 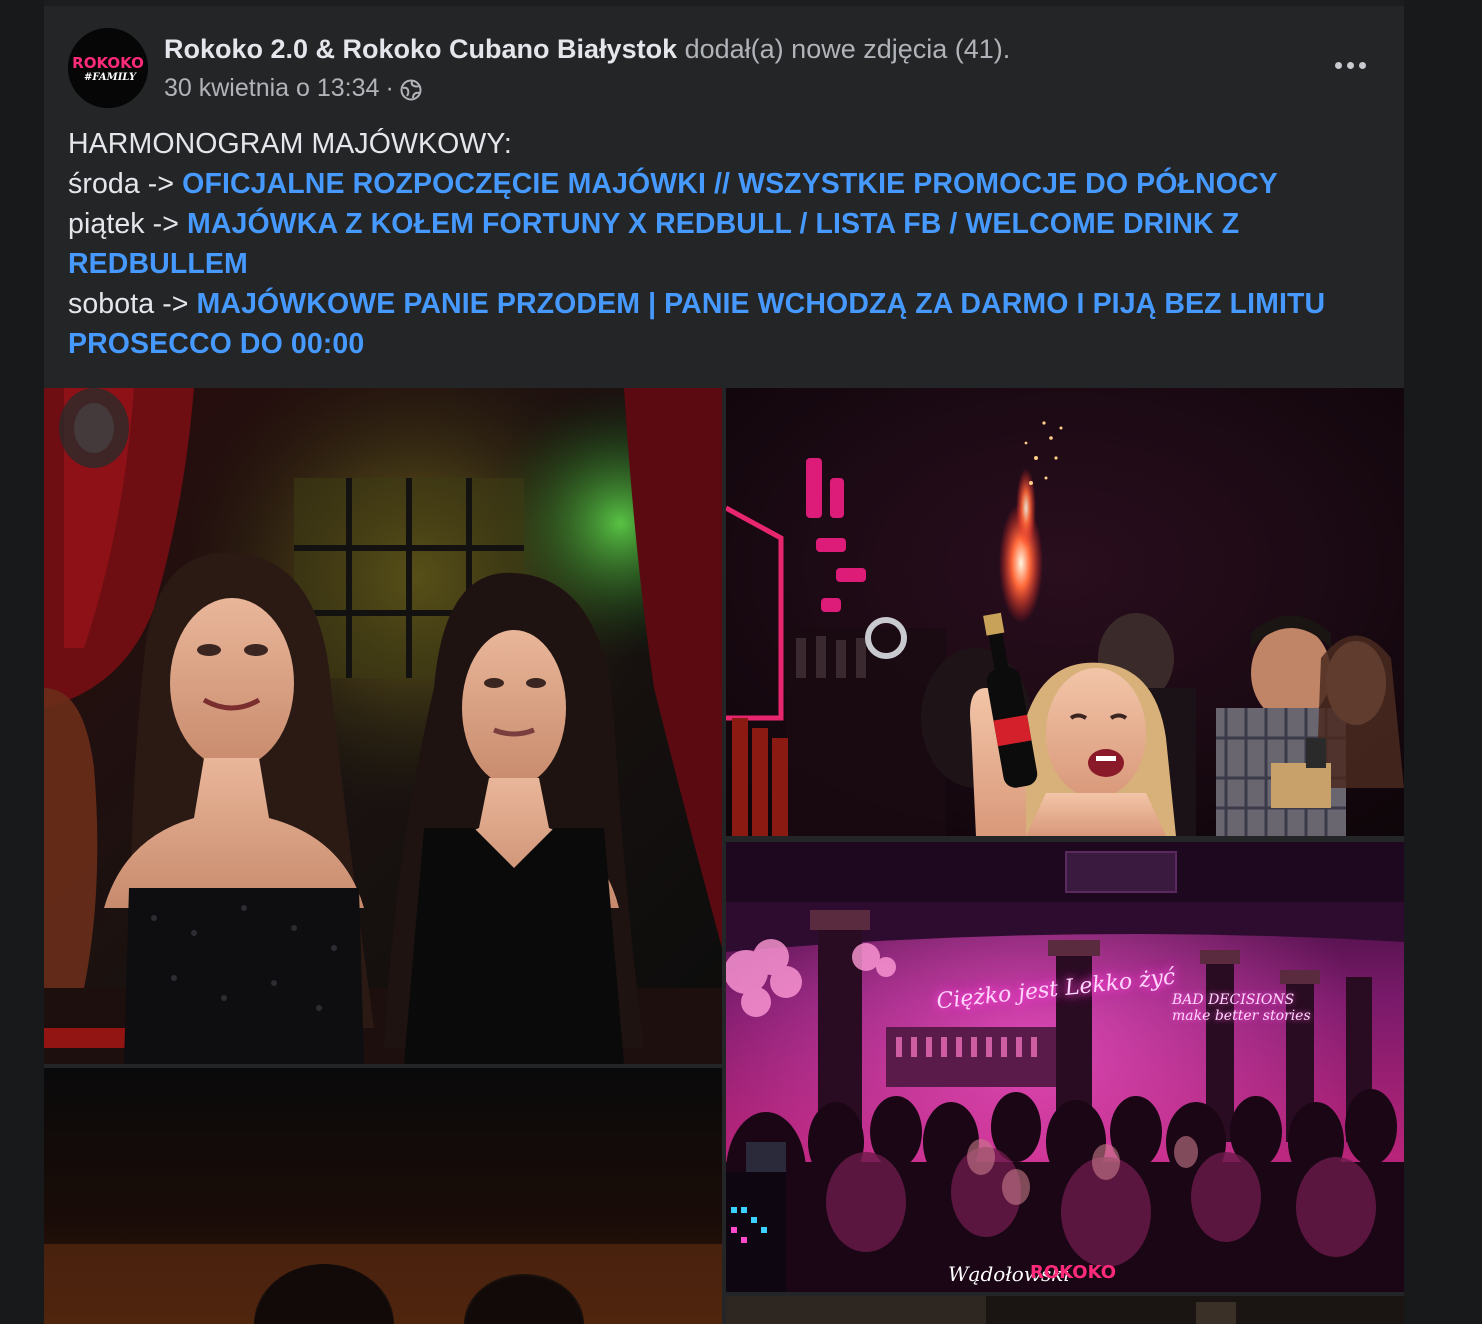 What do you see at coordinates (724, 3) in the screenshot?
I see `previous-post-edge` at bounding box center [724, 3].